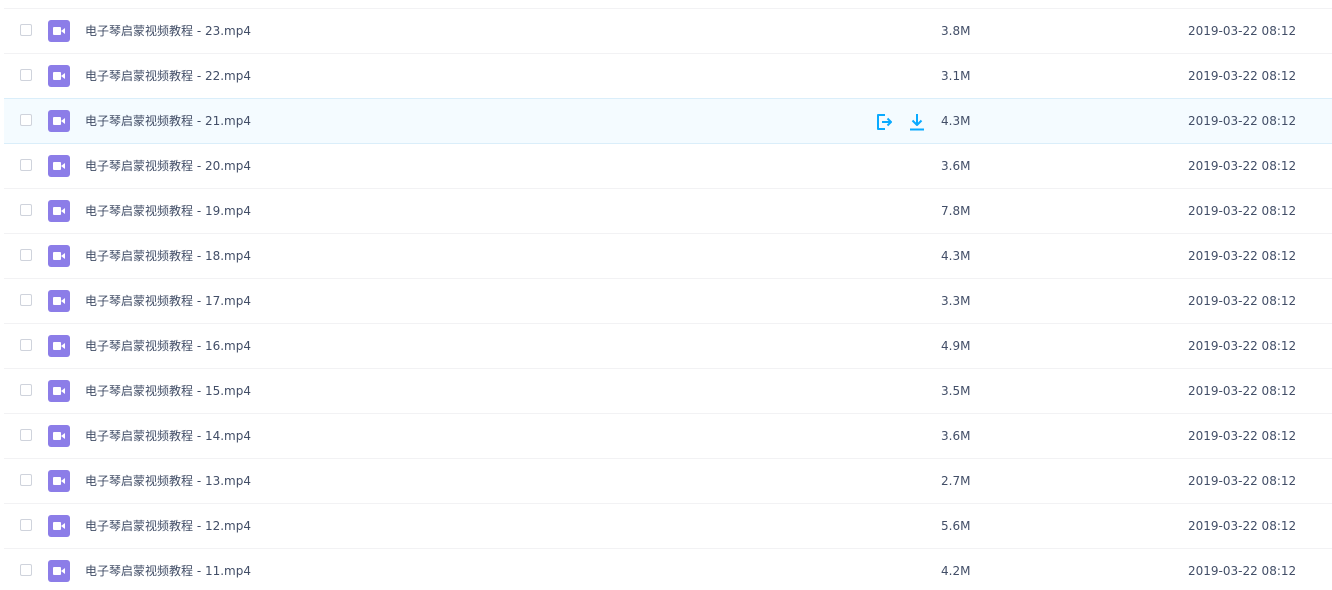  What do you see at coordinates (168, 481) in the screenshot?
I see `file-name: 电子琴启蒙视频教程 - 13.mp4` at bounding box center [168, 481].